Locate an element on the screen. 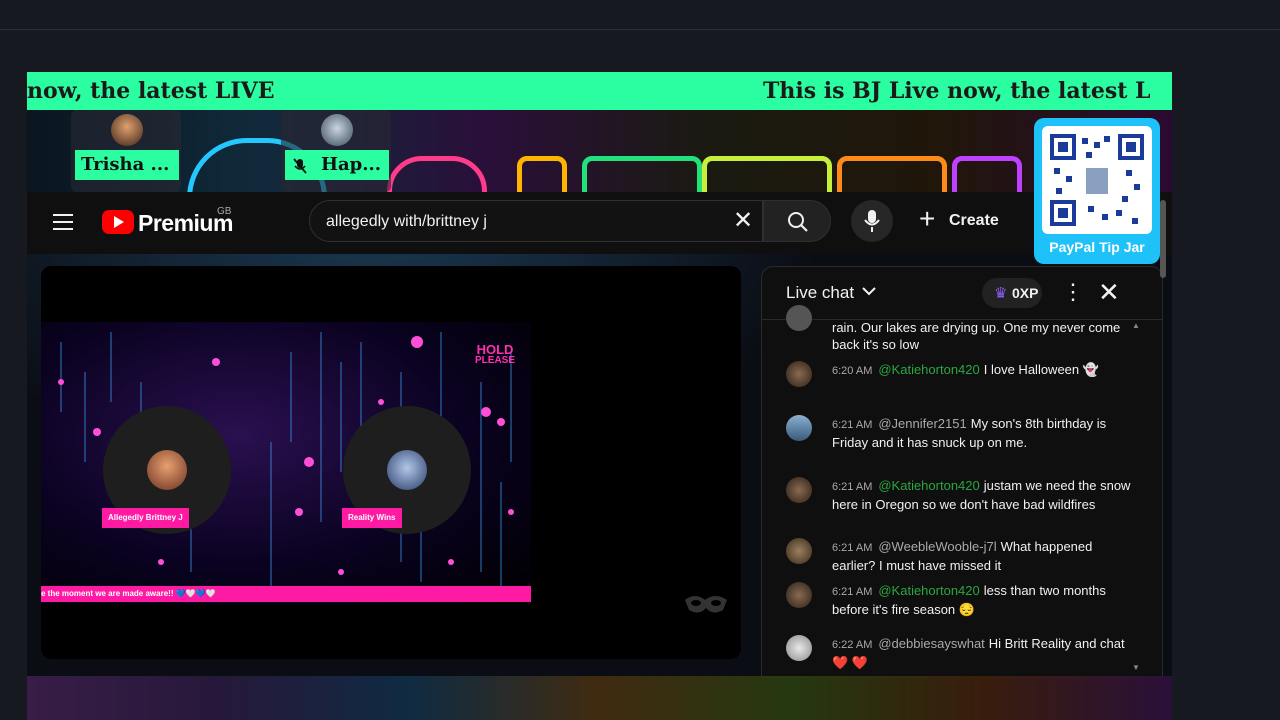  search-box: ✕ is located at coordinates (536, 221).